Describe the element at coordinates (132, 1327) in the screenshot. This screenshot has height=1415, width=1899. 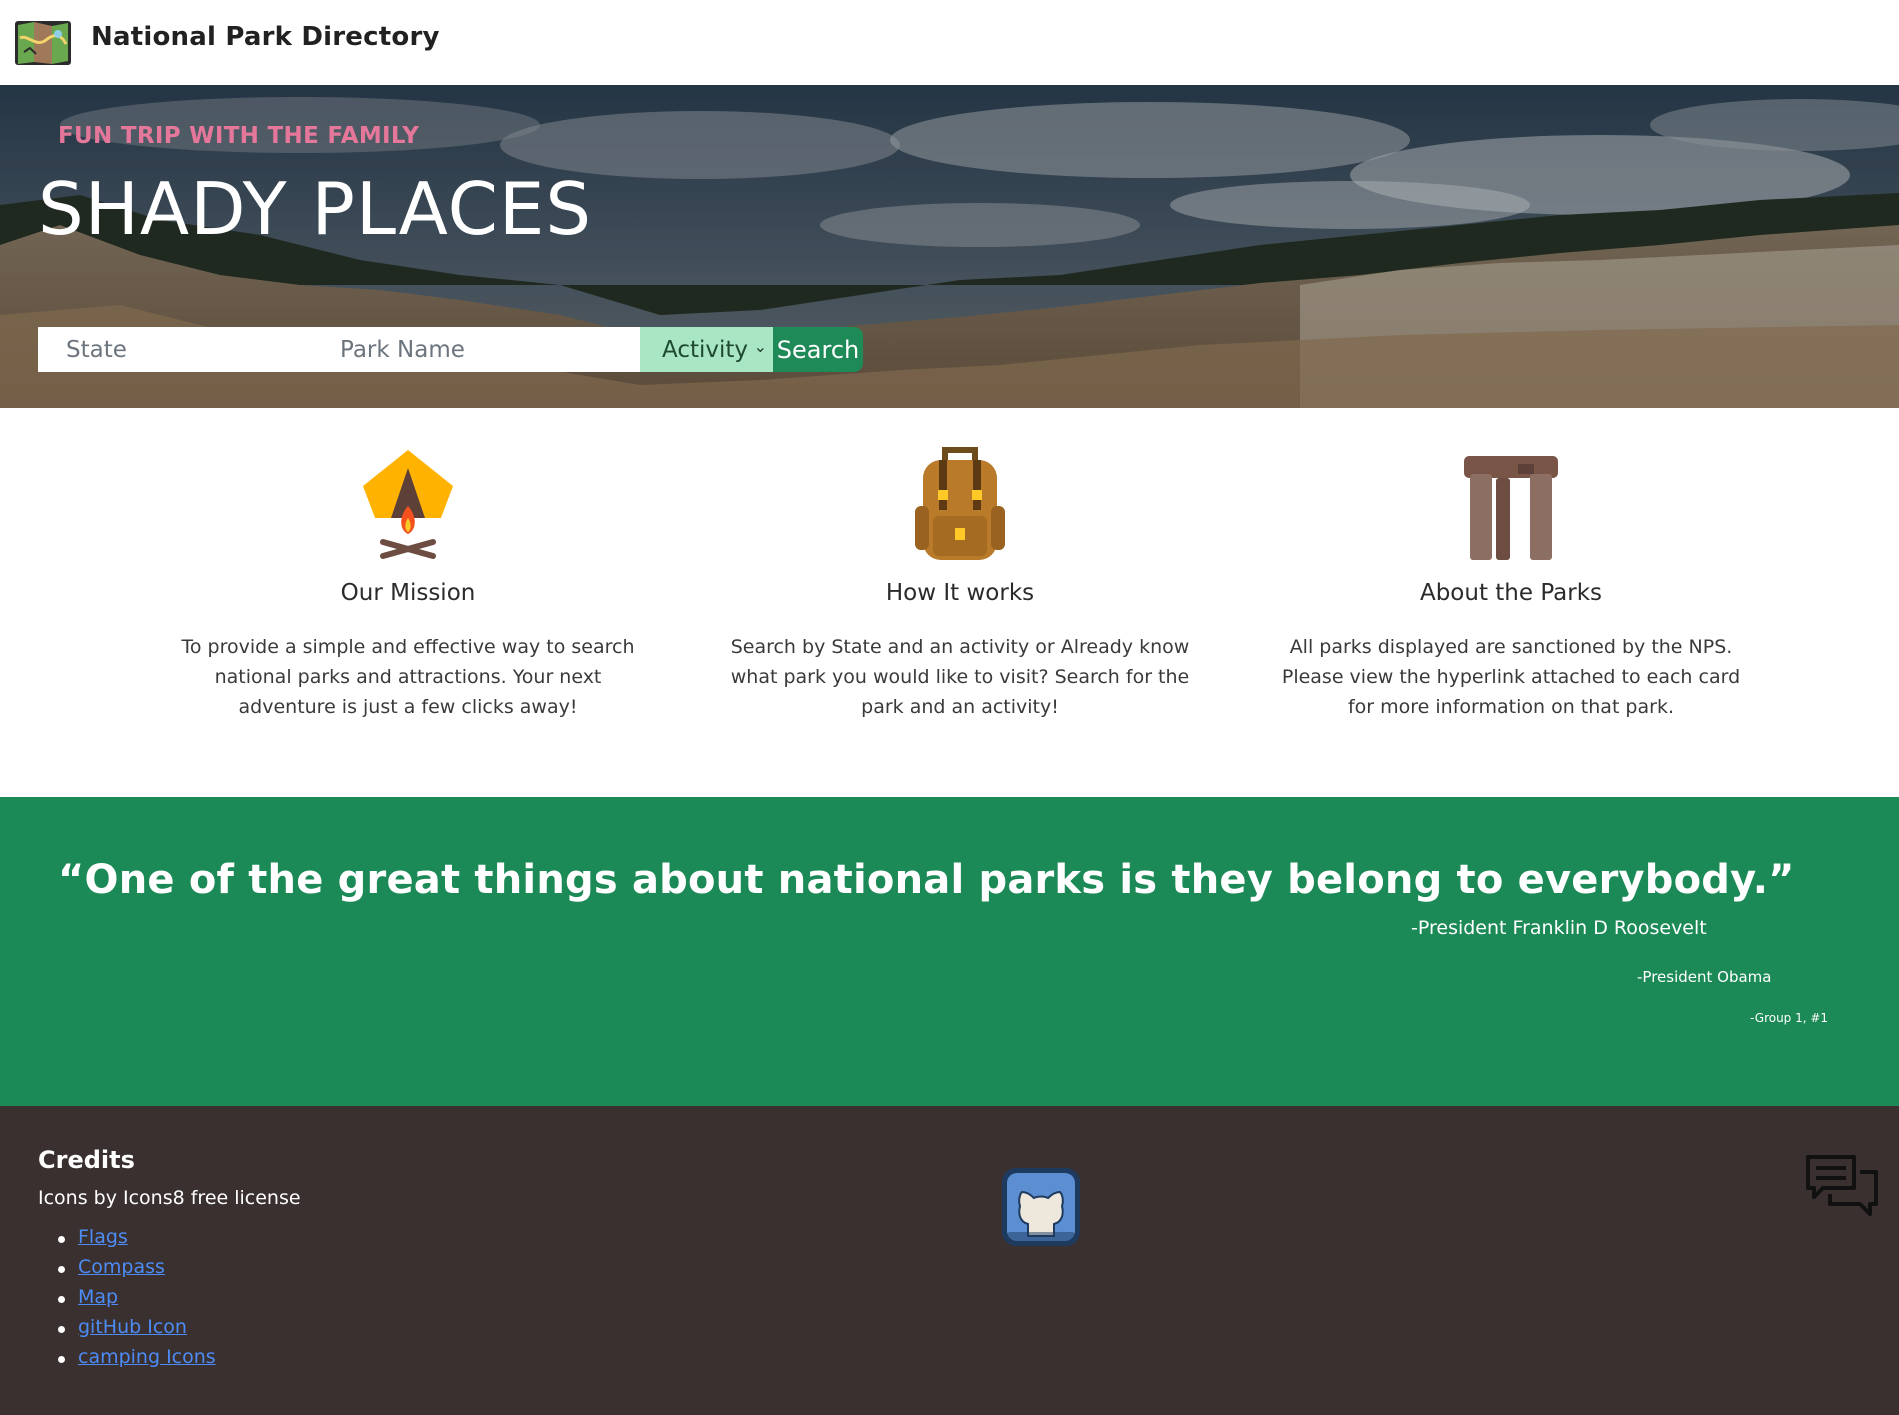
I see `credit-link-github-icon: gitHub Icon` at that location.